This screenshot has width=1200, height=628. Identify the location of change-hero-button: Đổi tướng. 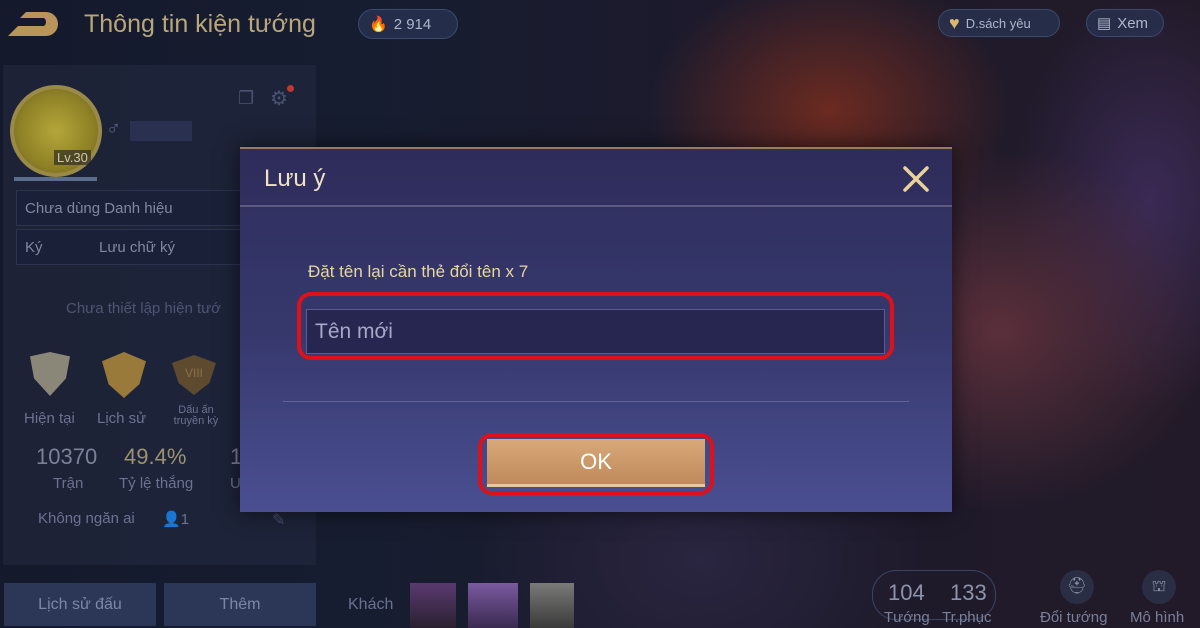
(1073, 617).